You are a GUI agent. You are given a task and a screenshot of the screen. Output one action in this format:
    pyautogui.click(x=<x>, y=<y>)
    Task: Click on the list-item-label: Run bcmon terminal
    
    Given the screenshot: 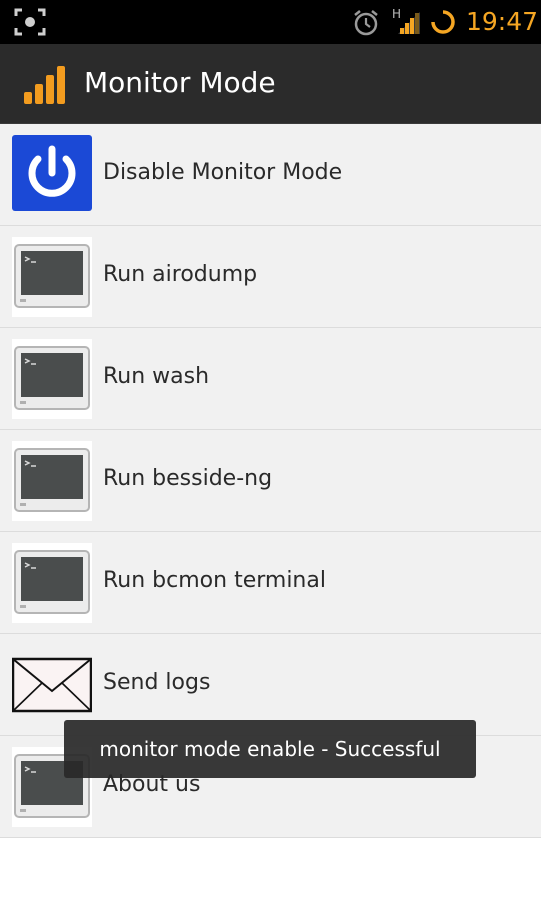 What is the action you would take?
    pyautogui.click(x=214, y=580)
    